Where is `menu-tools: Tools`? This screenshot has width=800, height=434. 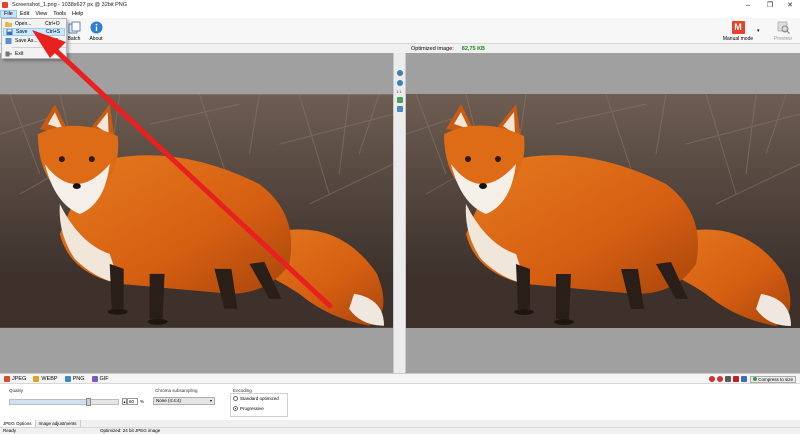
menu-tools: Tools is located at coordinates (59, 14).